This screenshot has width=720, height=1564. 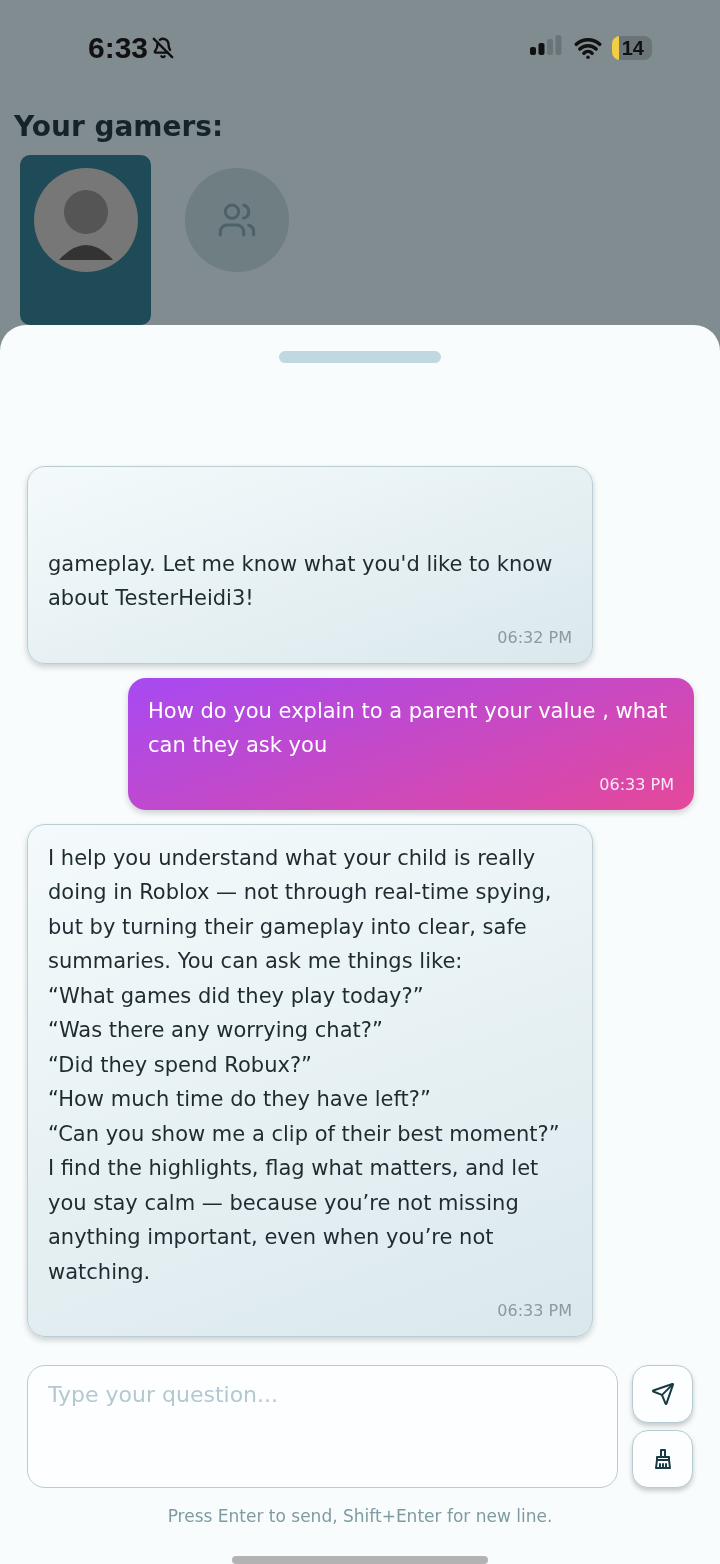 I want to click on send-button, so click(x=662, y=1394).